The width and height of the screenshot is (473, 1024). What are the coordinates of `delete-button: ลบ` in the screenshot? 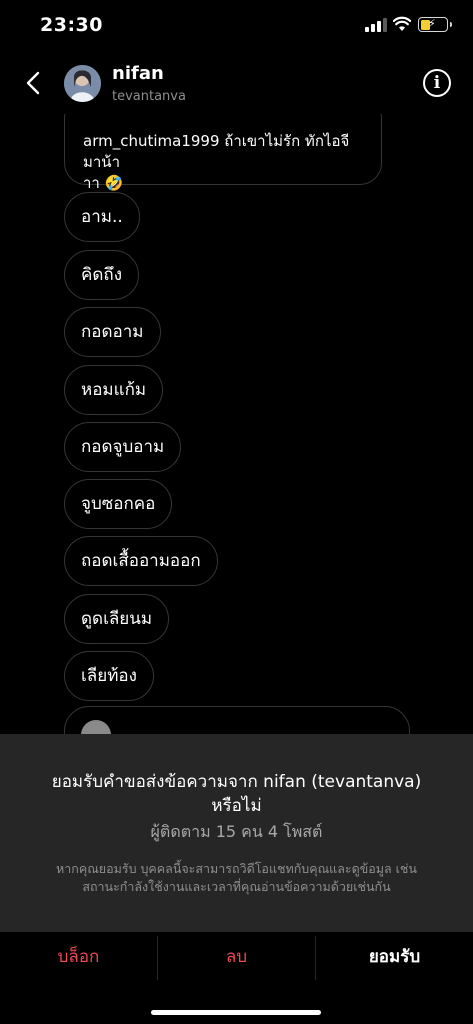 It's located at (236, 957).